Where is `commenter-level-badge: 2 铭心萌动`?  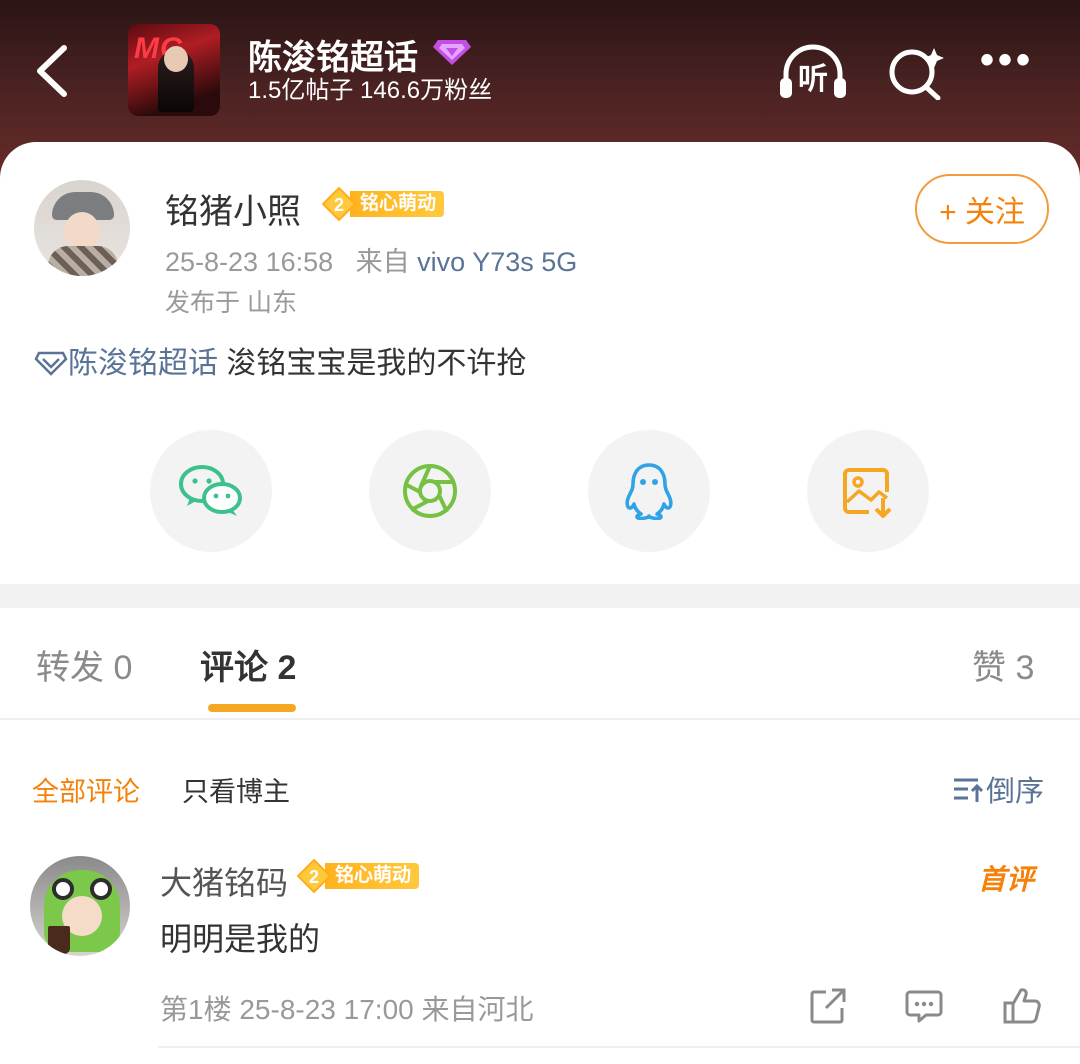
commenter-level-badge: 2 铭心萌动 is located at coordinates (358, 876).